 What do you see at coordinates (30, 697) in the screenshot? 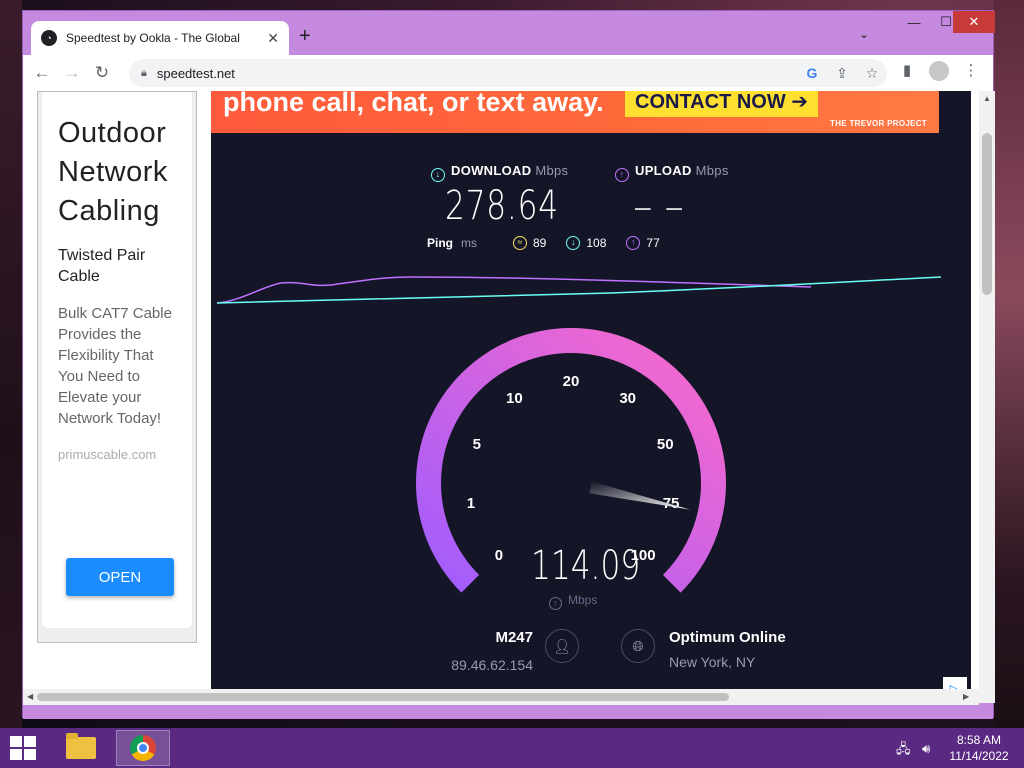
I see `scroll-left-icon: ◀` at bounding box center [30, 697].